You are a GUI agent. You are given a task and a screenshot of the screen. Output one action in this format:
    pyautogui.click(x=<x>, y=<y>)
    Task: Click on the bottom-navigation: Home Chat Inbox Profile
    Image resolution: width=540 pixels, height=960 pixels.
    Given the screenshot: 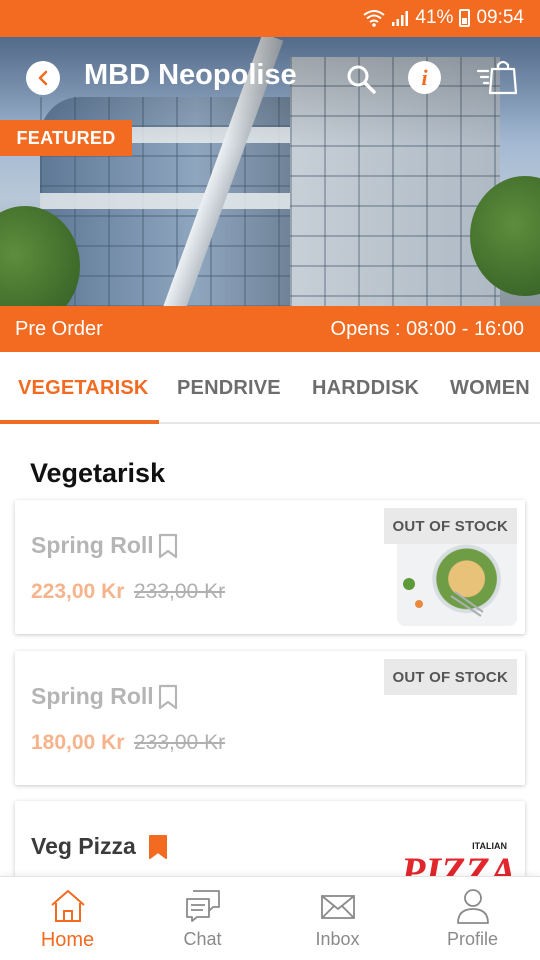 What is the action you would take?
    pyautogui.click(x=270, y=918)
    